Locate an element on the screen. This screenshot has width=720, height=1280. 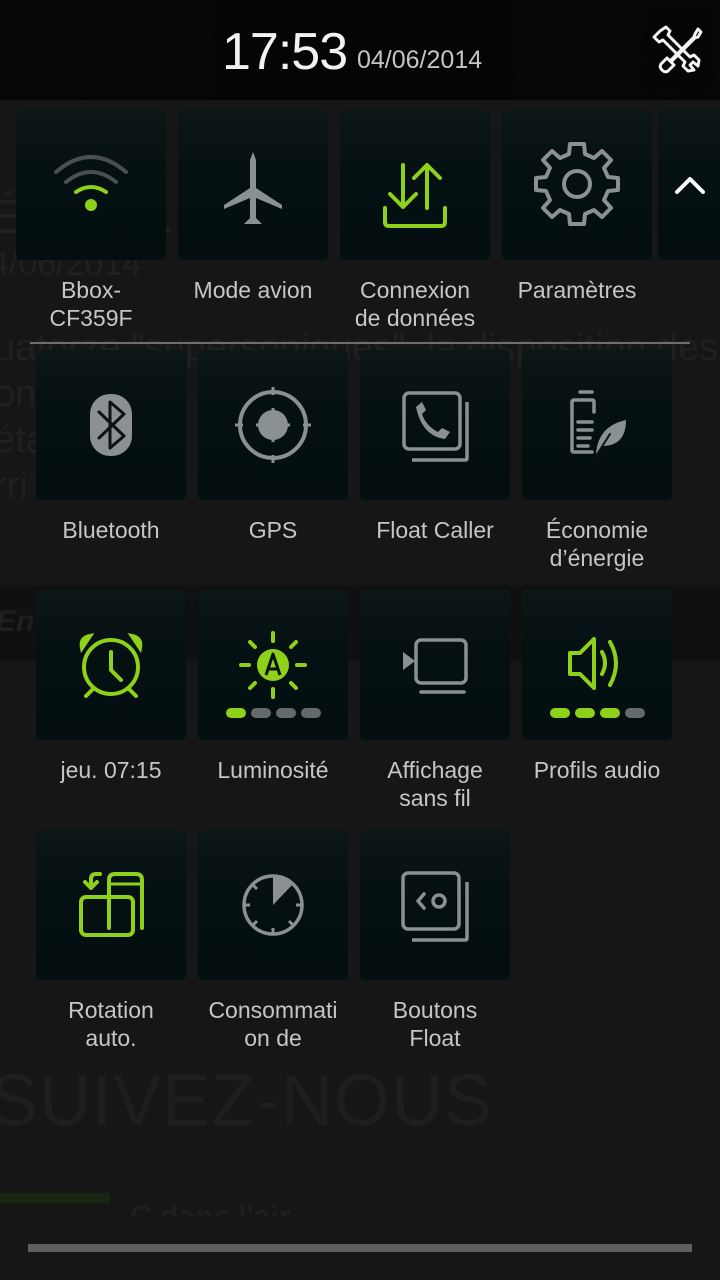
collapse-panel-button is located at coordinates (690, 185).